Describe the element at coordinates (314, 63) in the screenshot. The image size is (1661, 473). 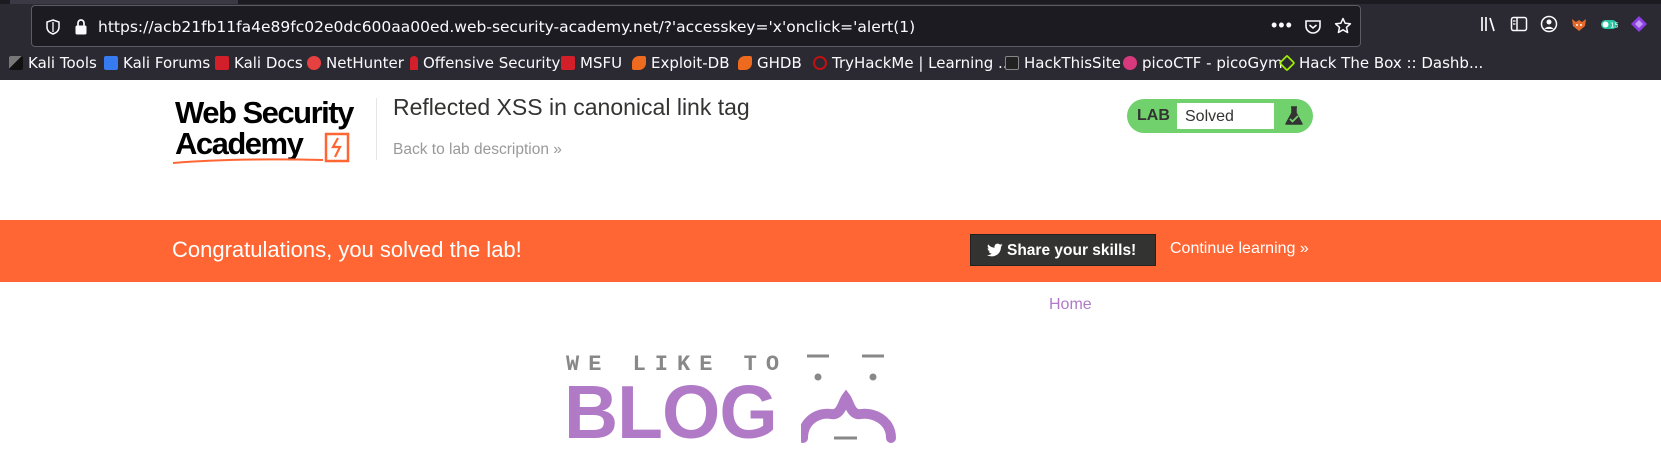
I see `nethunter-icon` at that location.